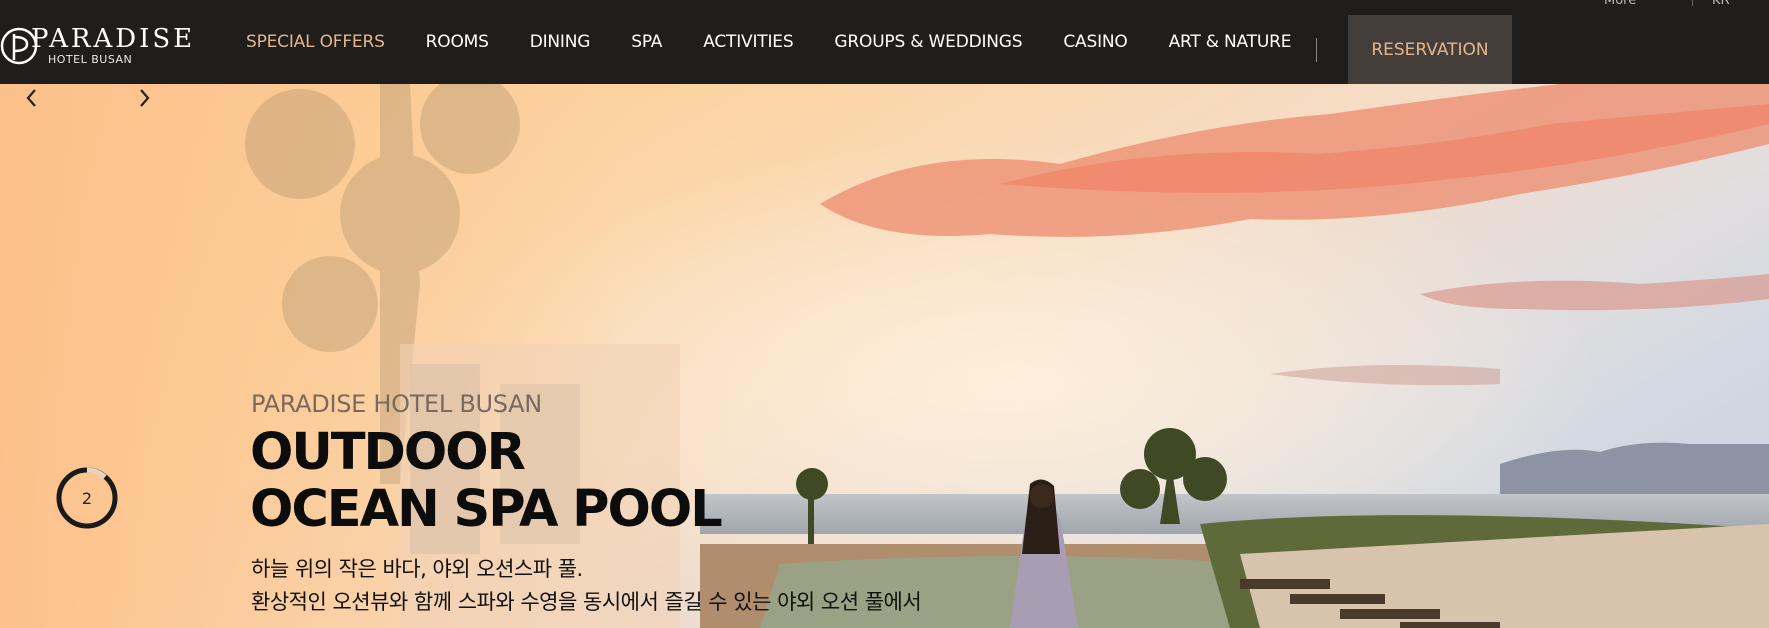 This screenshot has width=1769, height=628. Describe the element at coordinates (1230, 42) in the screenshot. I see `nav-art-nature: ART & NATURE` at that location.